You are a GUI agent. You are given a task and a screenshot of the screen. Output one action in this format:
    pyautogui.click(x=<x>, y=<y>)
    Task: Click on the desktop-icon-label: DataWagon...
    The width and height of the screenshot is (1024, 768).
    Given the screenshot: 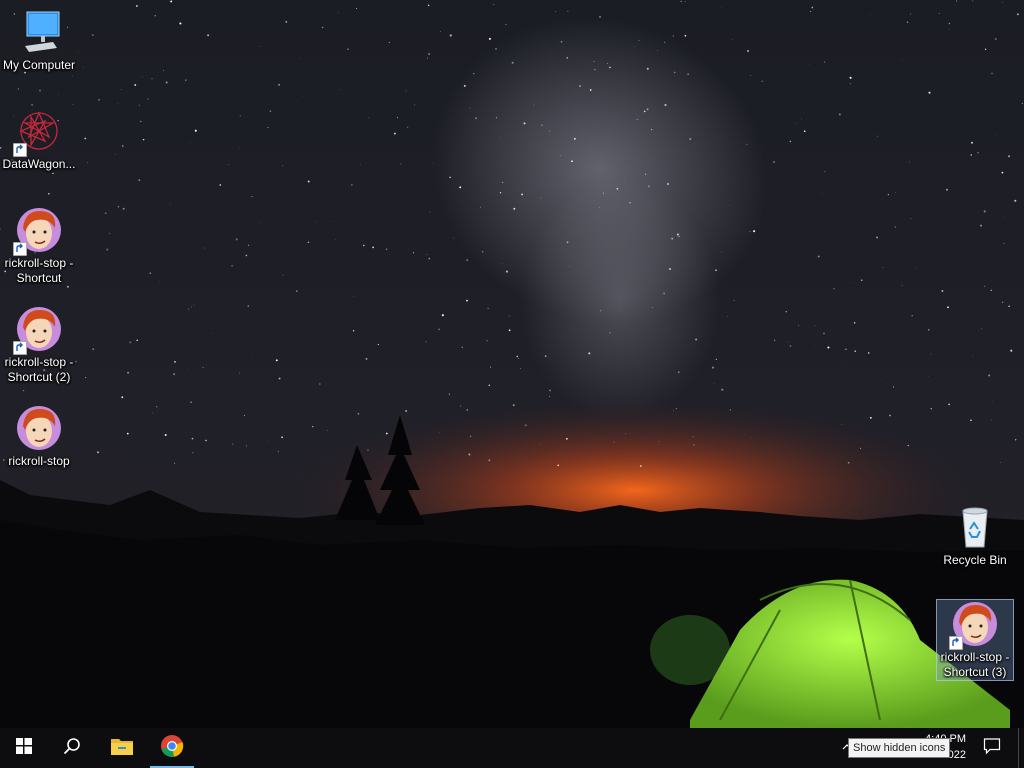 What is the action you would take?
    pyautogui.click(x=39, y=164)
    